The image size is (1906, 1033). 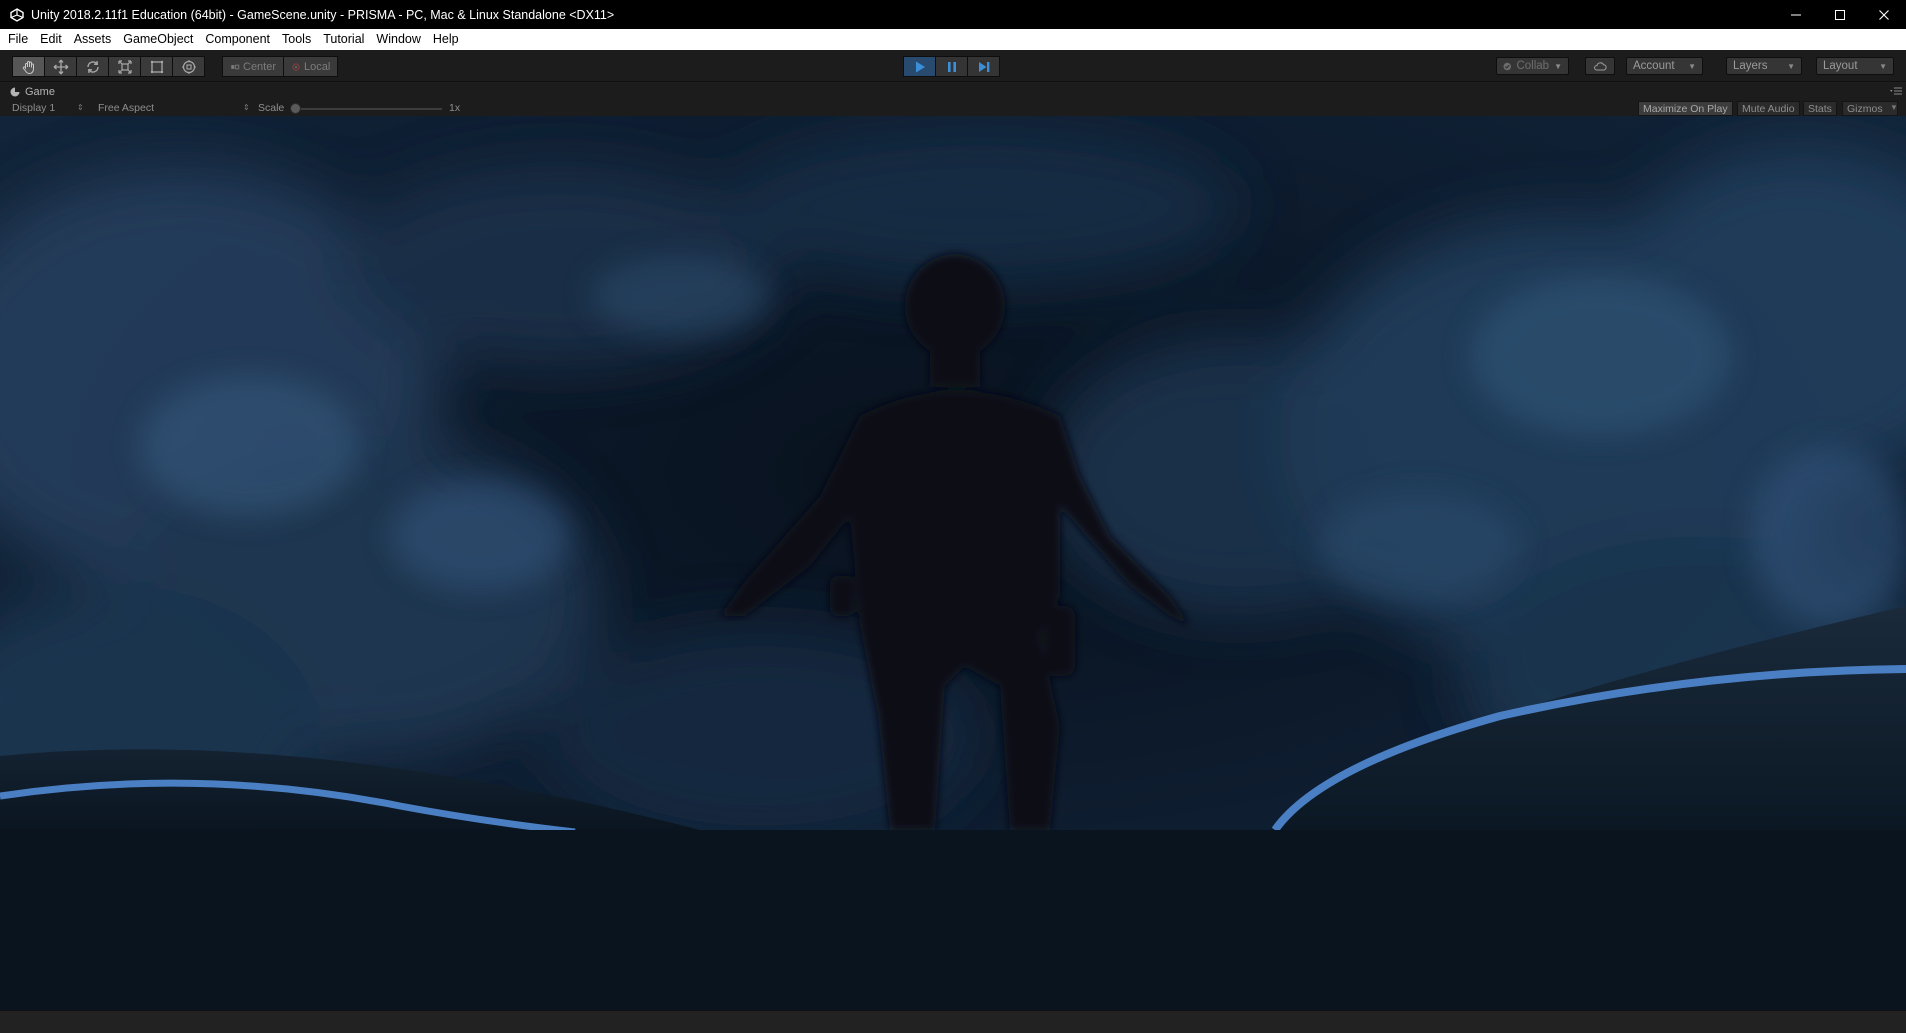 What do you see at coordinates (296, 39) in the screenshot?
I see `menu-tools: Tools` at bounding box center [296, 39].